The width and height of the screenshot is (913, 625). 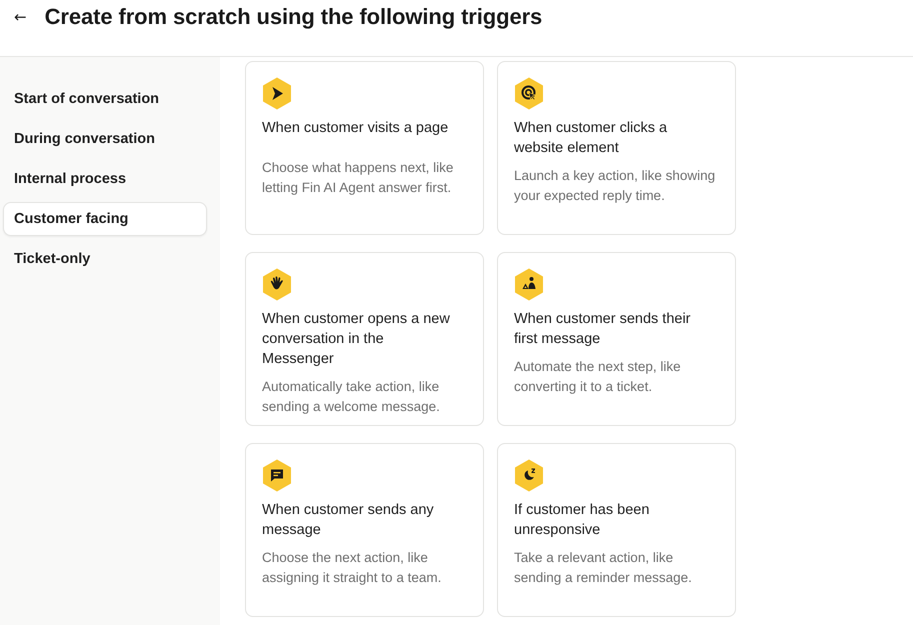 What do you see at coordinates (351, 397) in the screenshot?
I see `trigger-description: Automatically take action, like sending a welcome message.` at bounding box center [351, 397].